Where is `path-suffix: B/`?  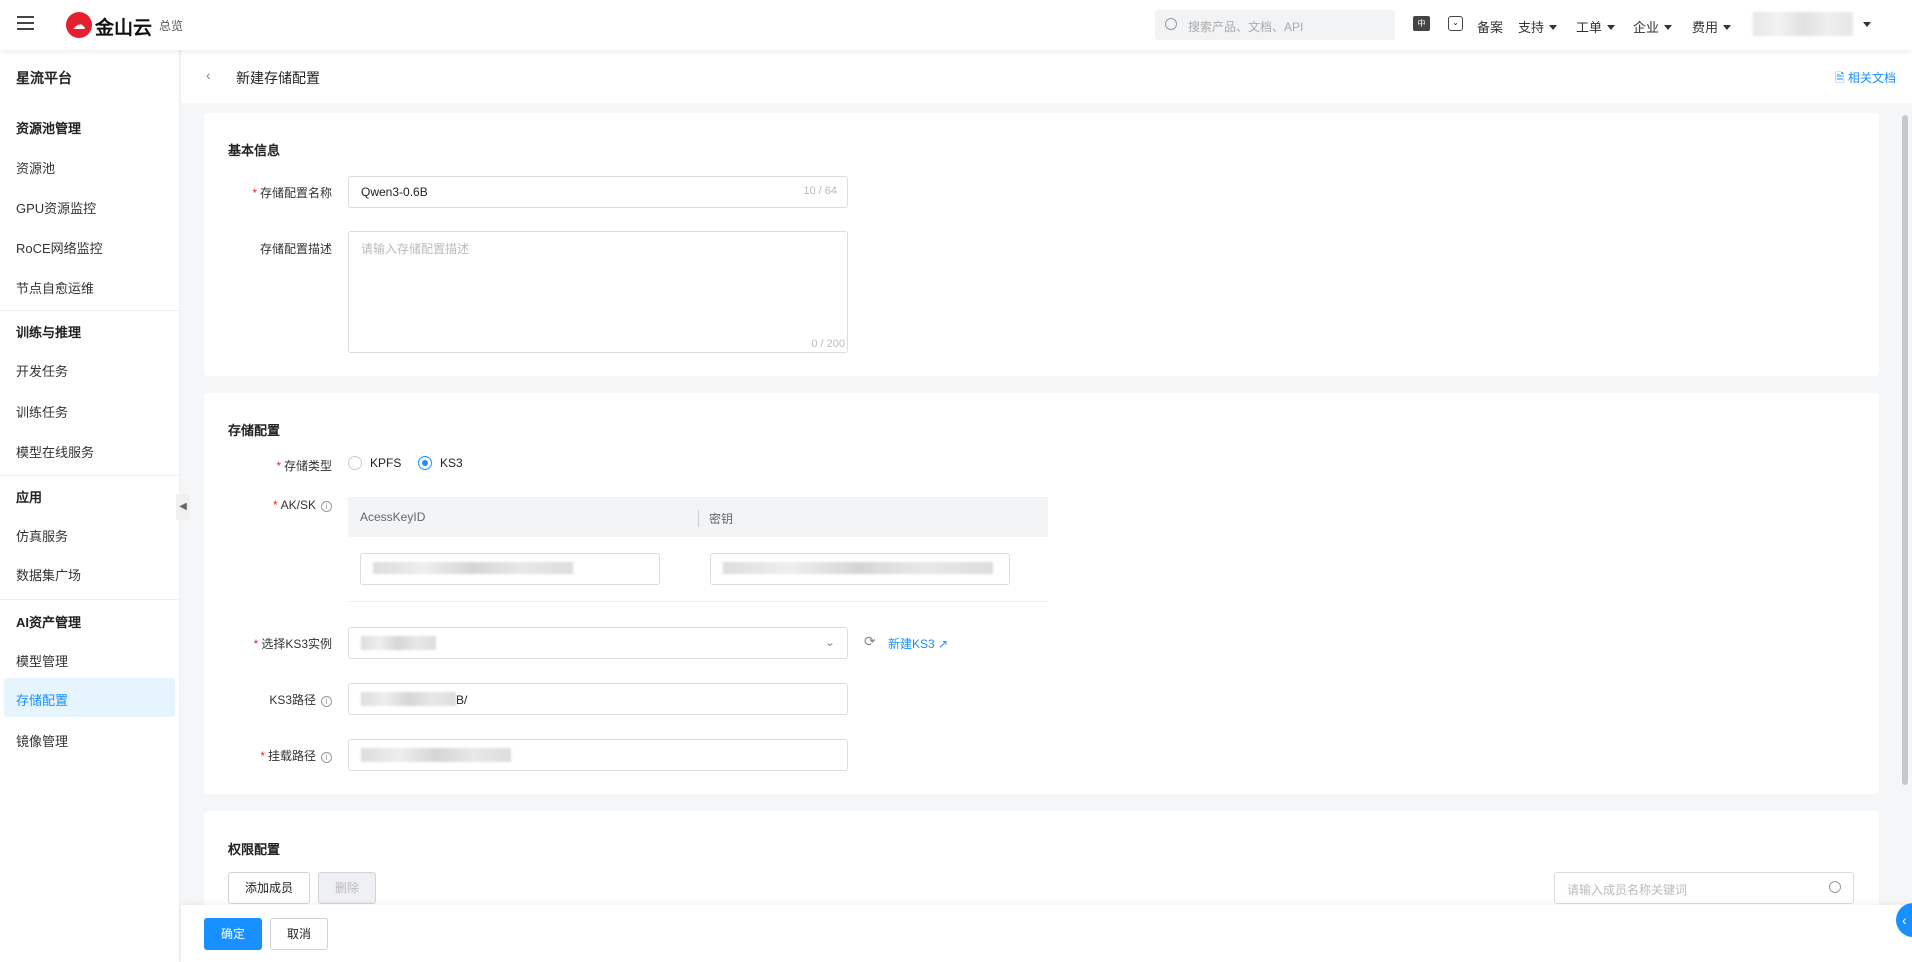
path-suffix: B/ is located at coordinates (462, 700).